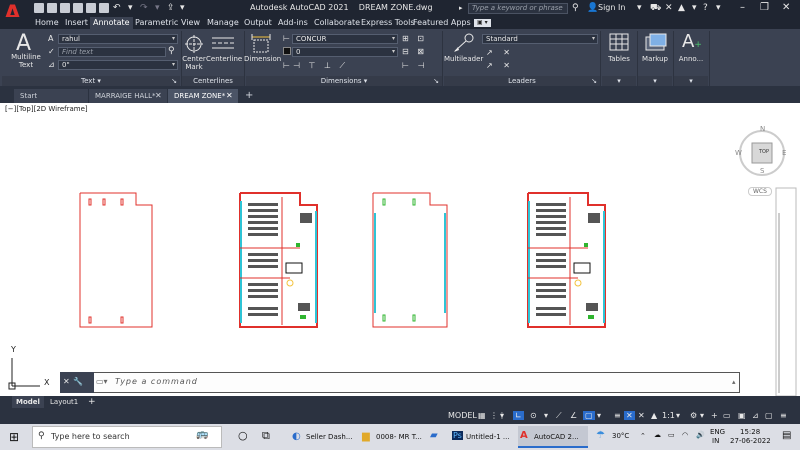 The height and width of the screenshot is (450, 800). What do you see at coordinates (118, 65) in the screenshot?
I see `text-angle-input: 0" ▾` at bounding box center [118, 65].